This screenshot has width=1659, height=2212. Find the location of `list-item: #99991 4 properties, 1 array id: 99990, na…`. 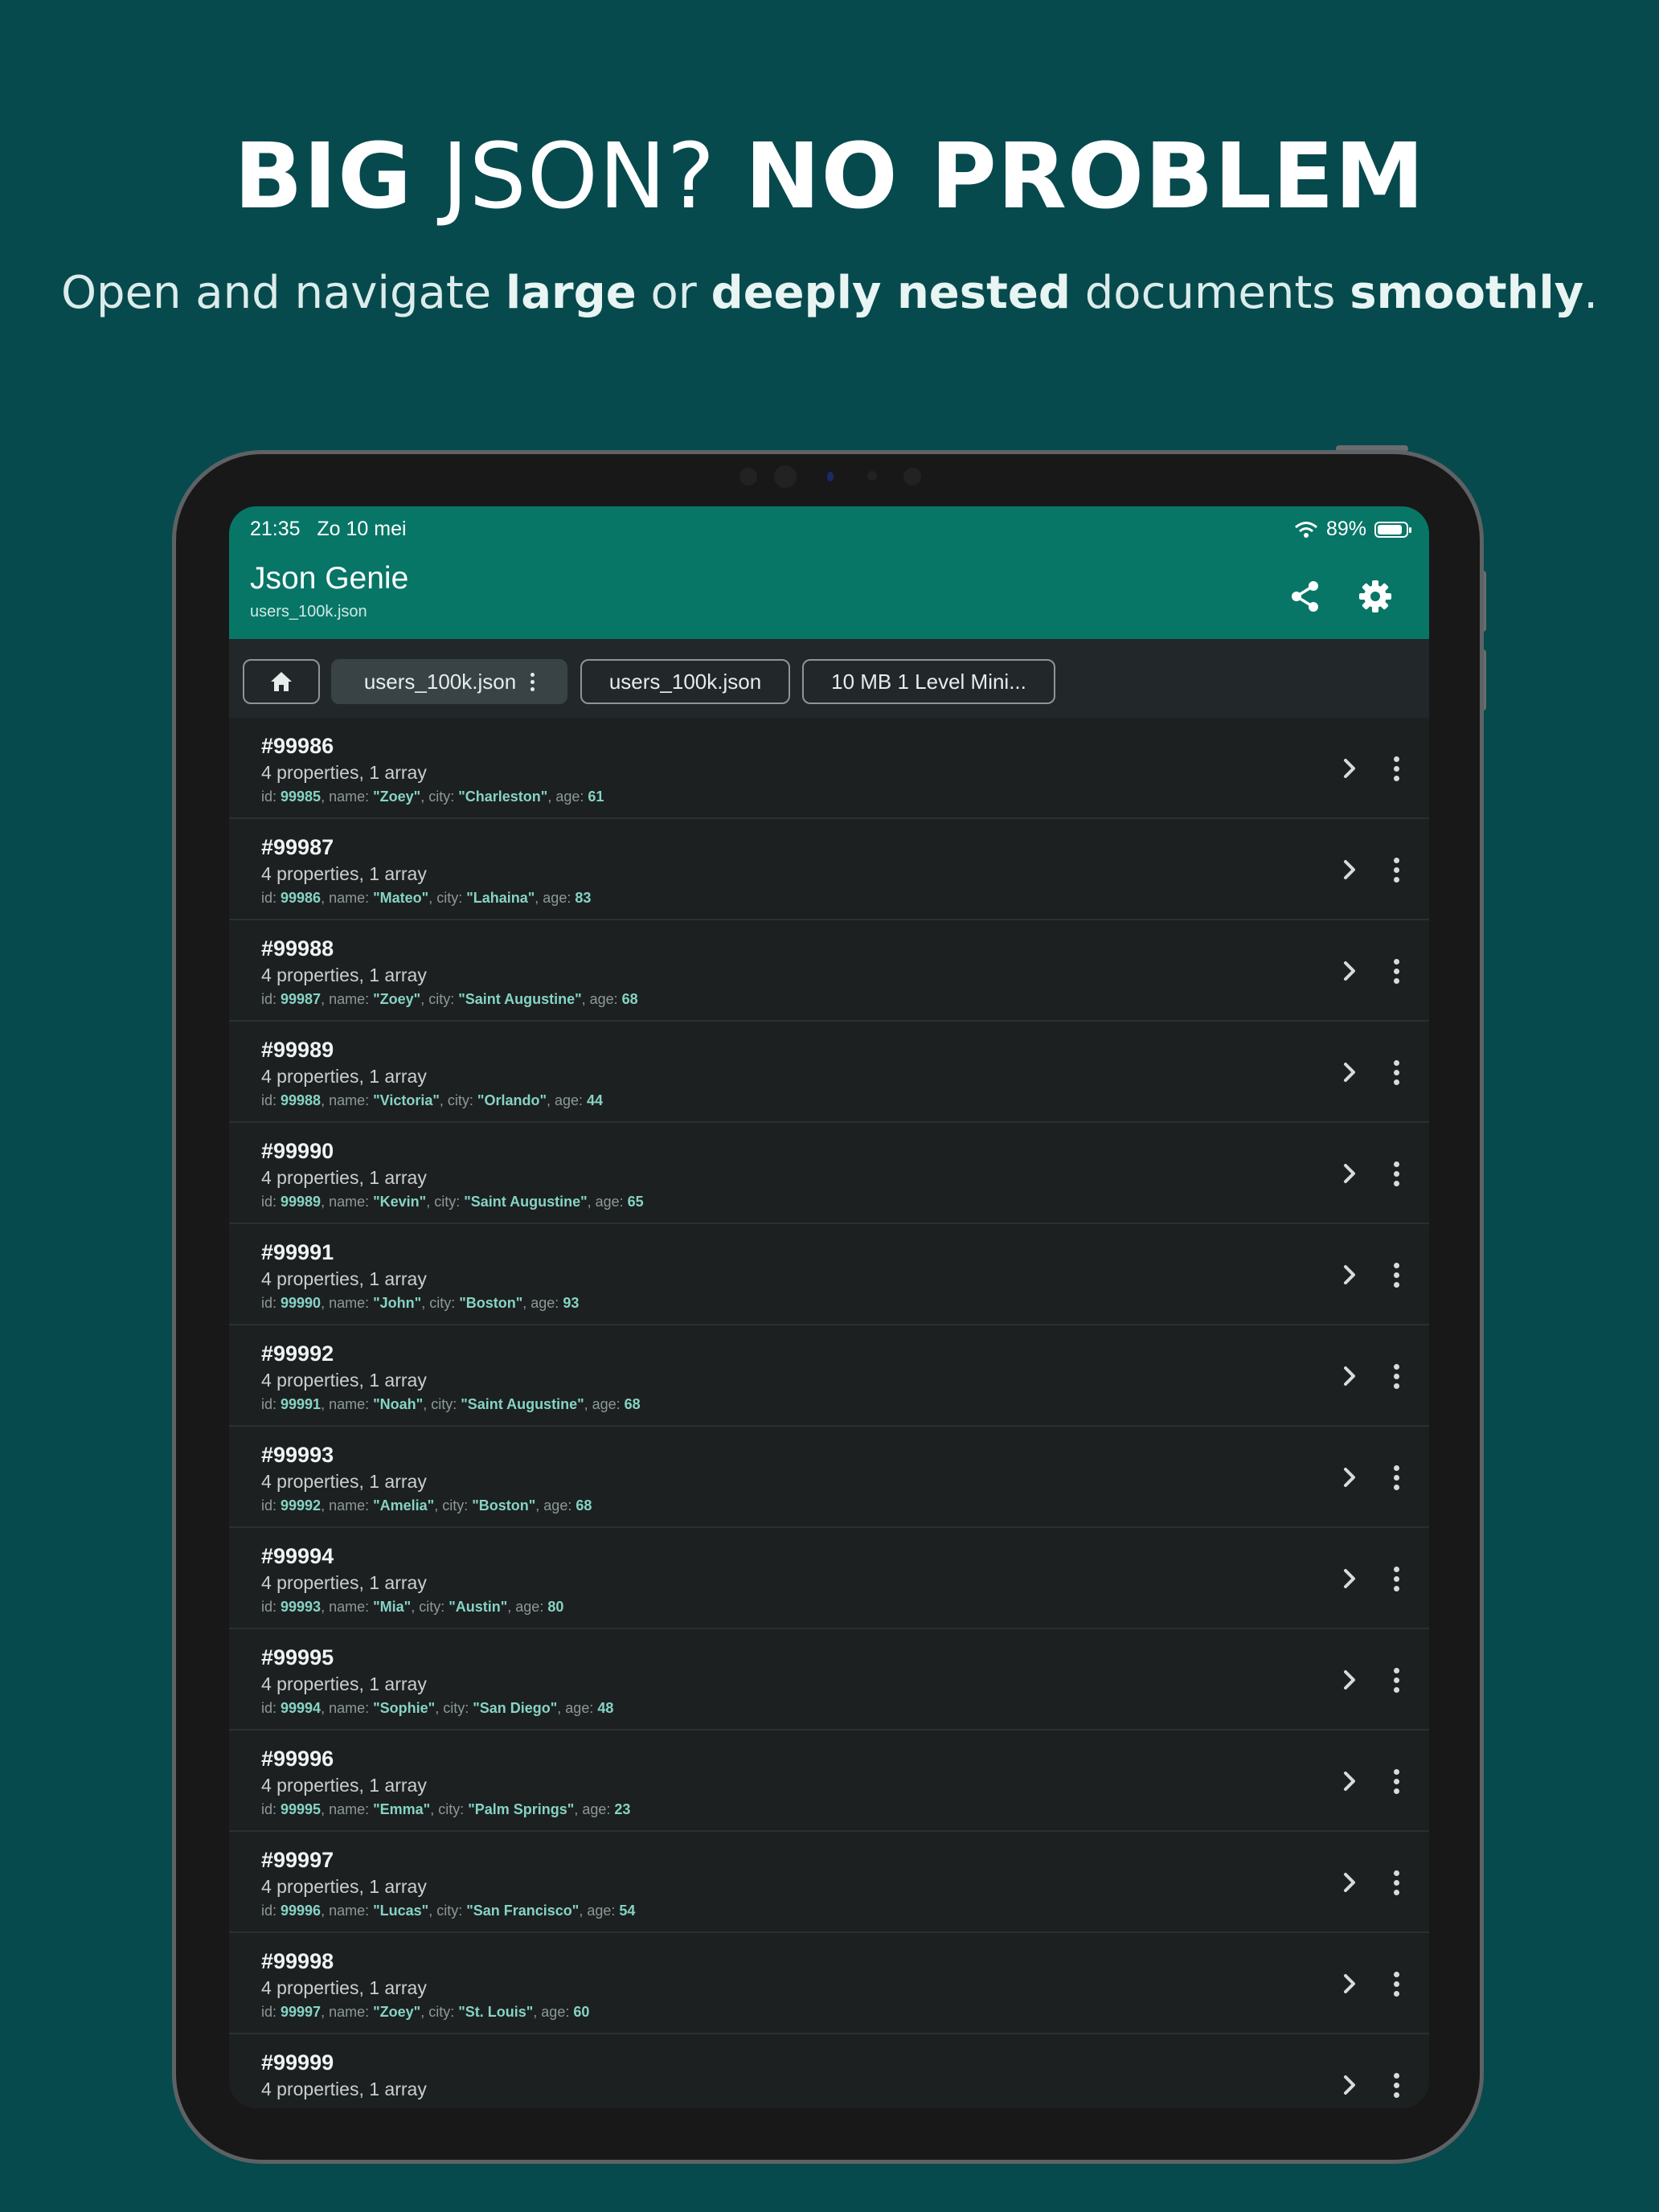

list-item: #99991 4 properties, 1 array id: 99990, na… is located at coordinates (829, 1274).